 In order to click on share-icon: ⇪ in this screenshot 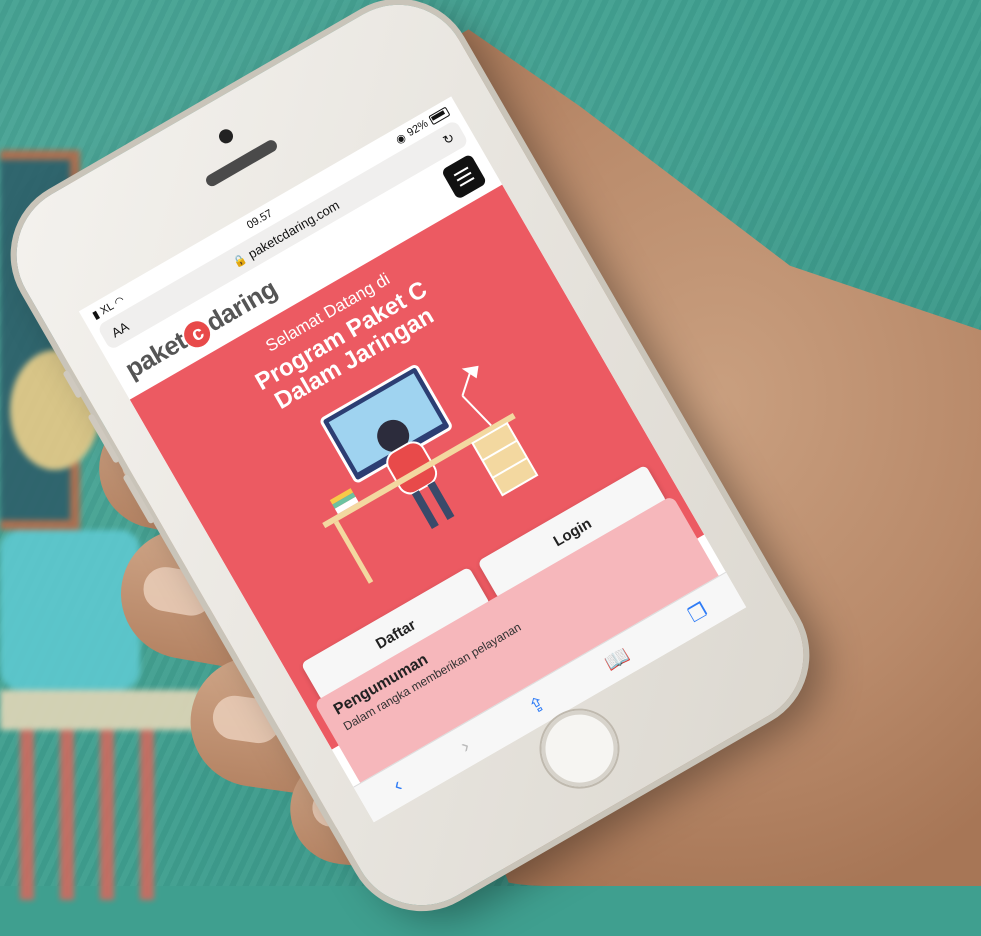, I will do `click(537, 705)`.